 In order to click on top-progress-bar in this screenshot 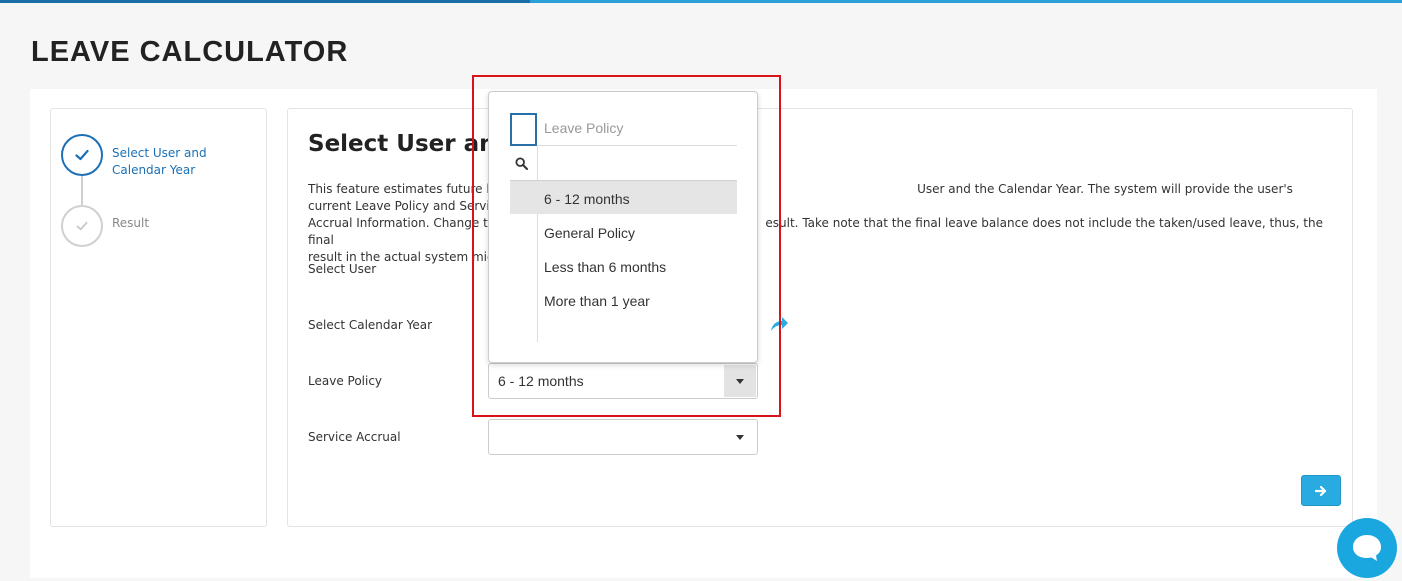, I will do `click(701, 1)`.